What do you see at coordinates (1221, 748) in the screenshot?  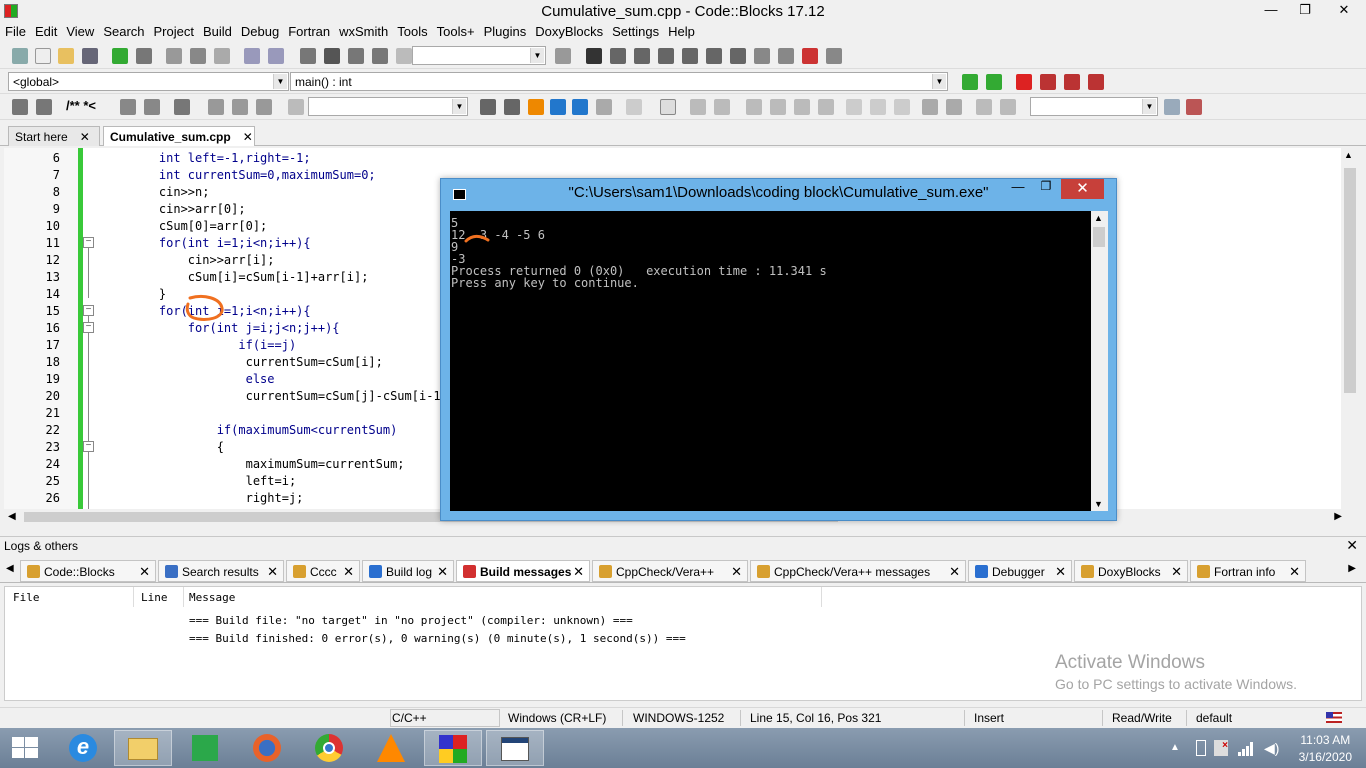 I see `action-center-icon: ×` at bounding box center [1221, 748].